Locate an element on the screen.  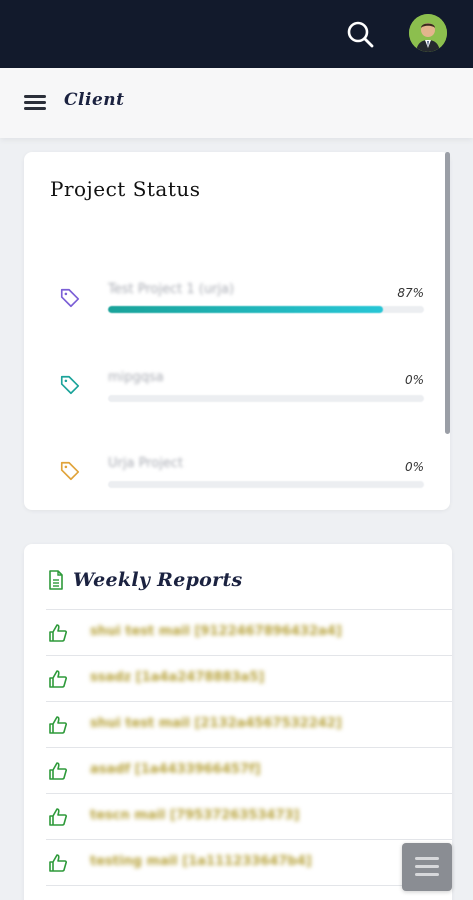
report-list-item is located at coordinates (249, 892).